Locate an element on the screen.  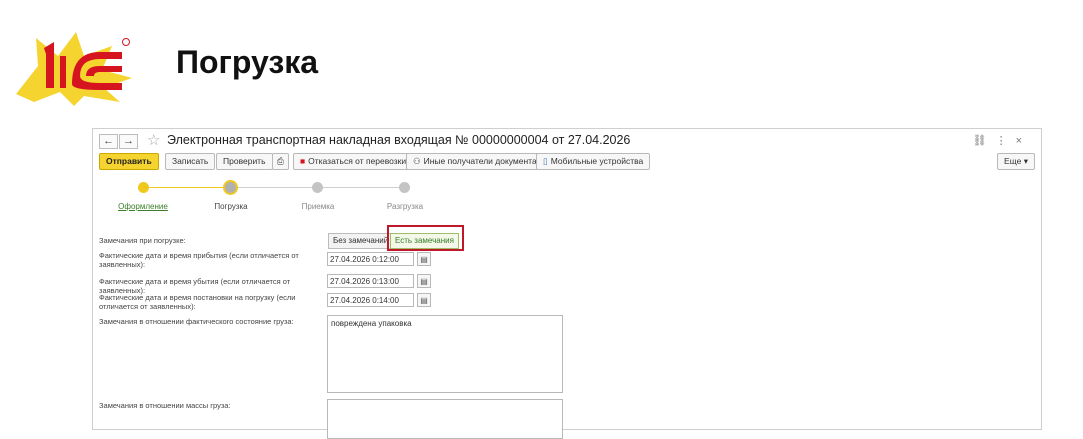
arrow-left-icon: ← is located at coordinates (108, 141).